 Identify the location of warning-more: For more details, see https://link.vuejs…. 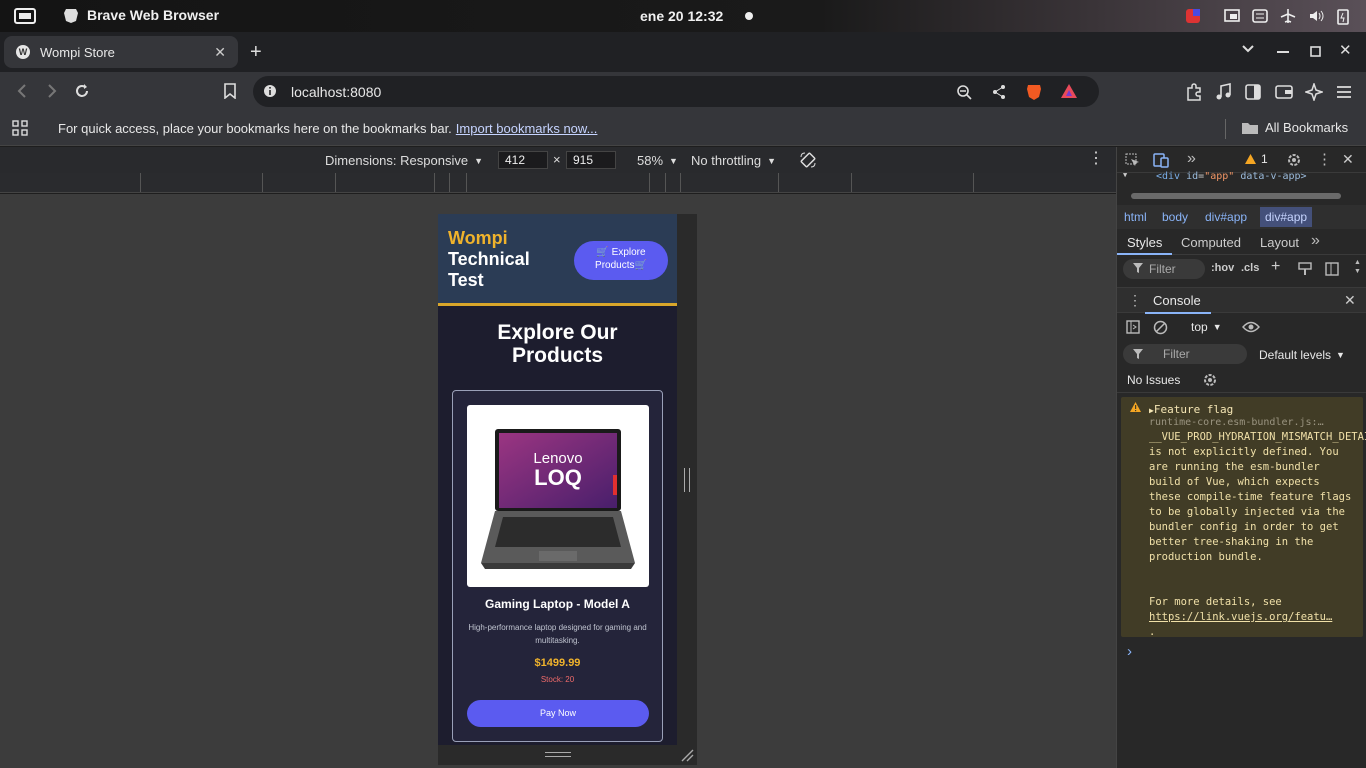
(1241, 617).